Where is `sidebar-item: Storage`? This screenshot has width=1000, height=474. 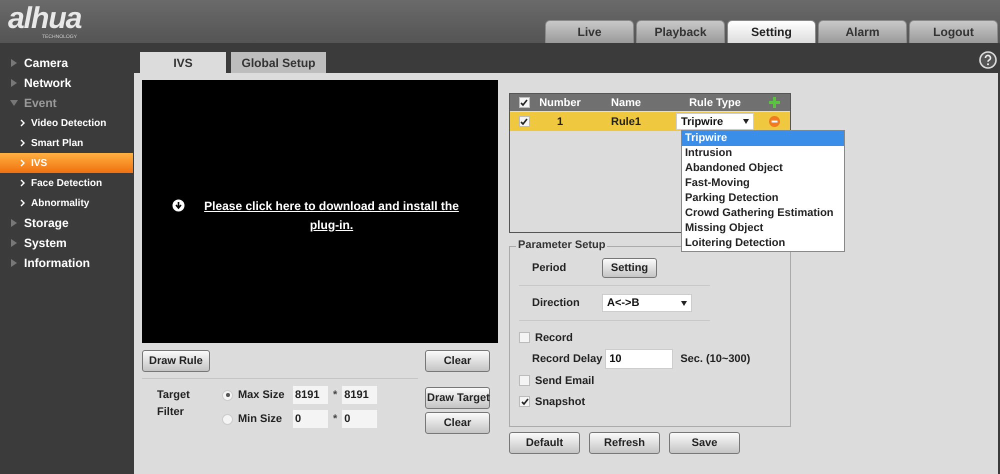 sidebar-item: Storage is located at coordinates (67, 223).